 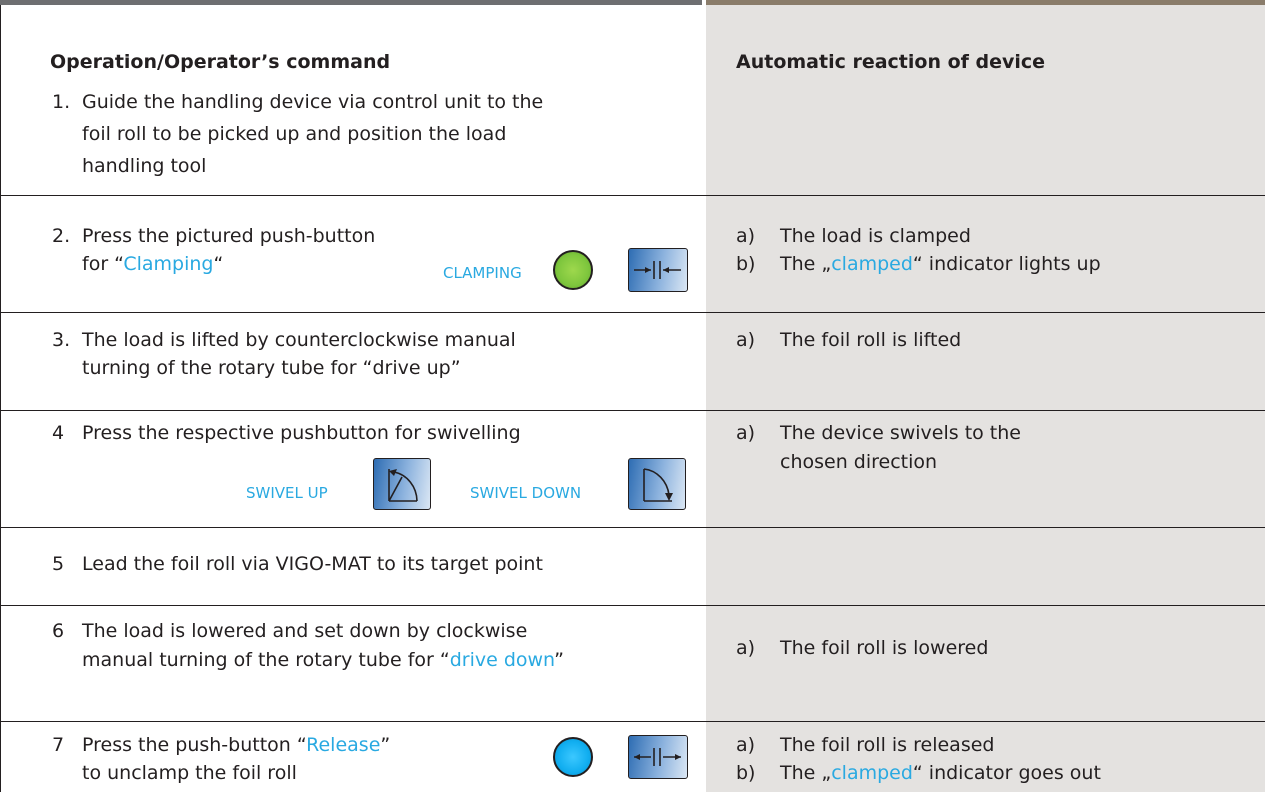 I want to click on swivel-up-arrow-icon, so click(x=403, y=485).